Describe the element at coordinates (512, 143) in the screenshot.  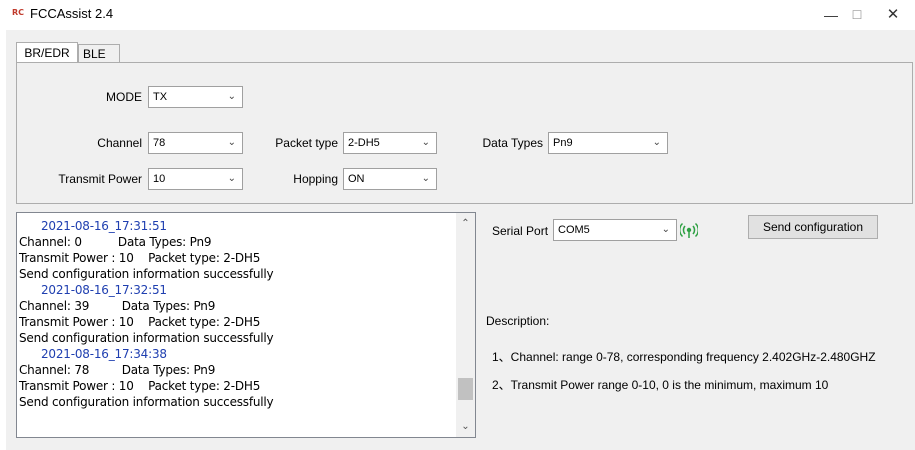
I see `data-types-label: Data Types` at that location.